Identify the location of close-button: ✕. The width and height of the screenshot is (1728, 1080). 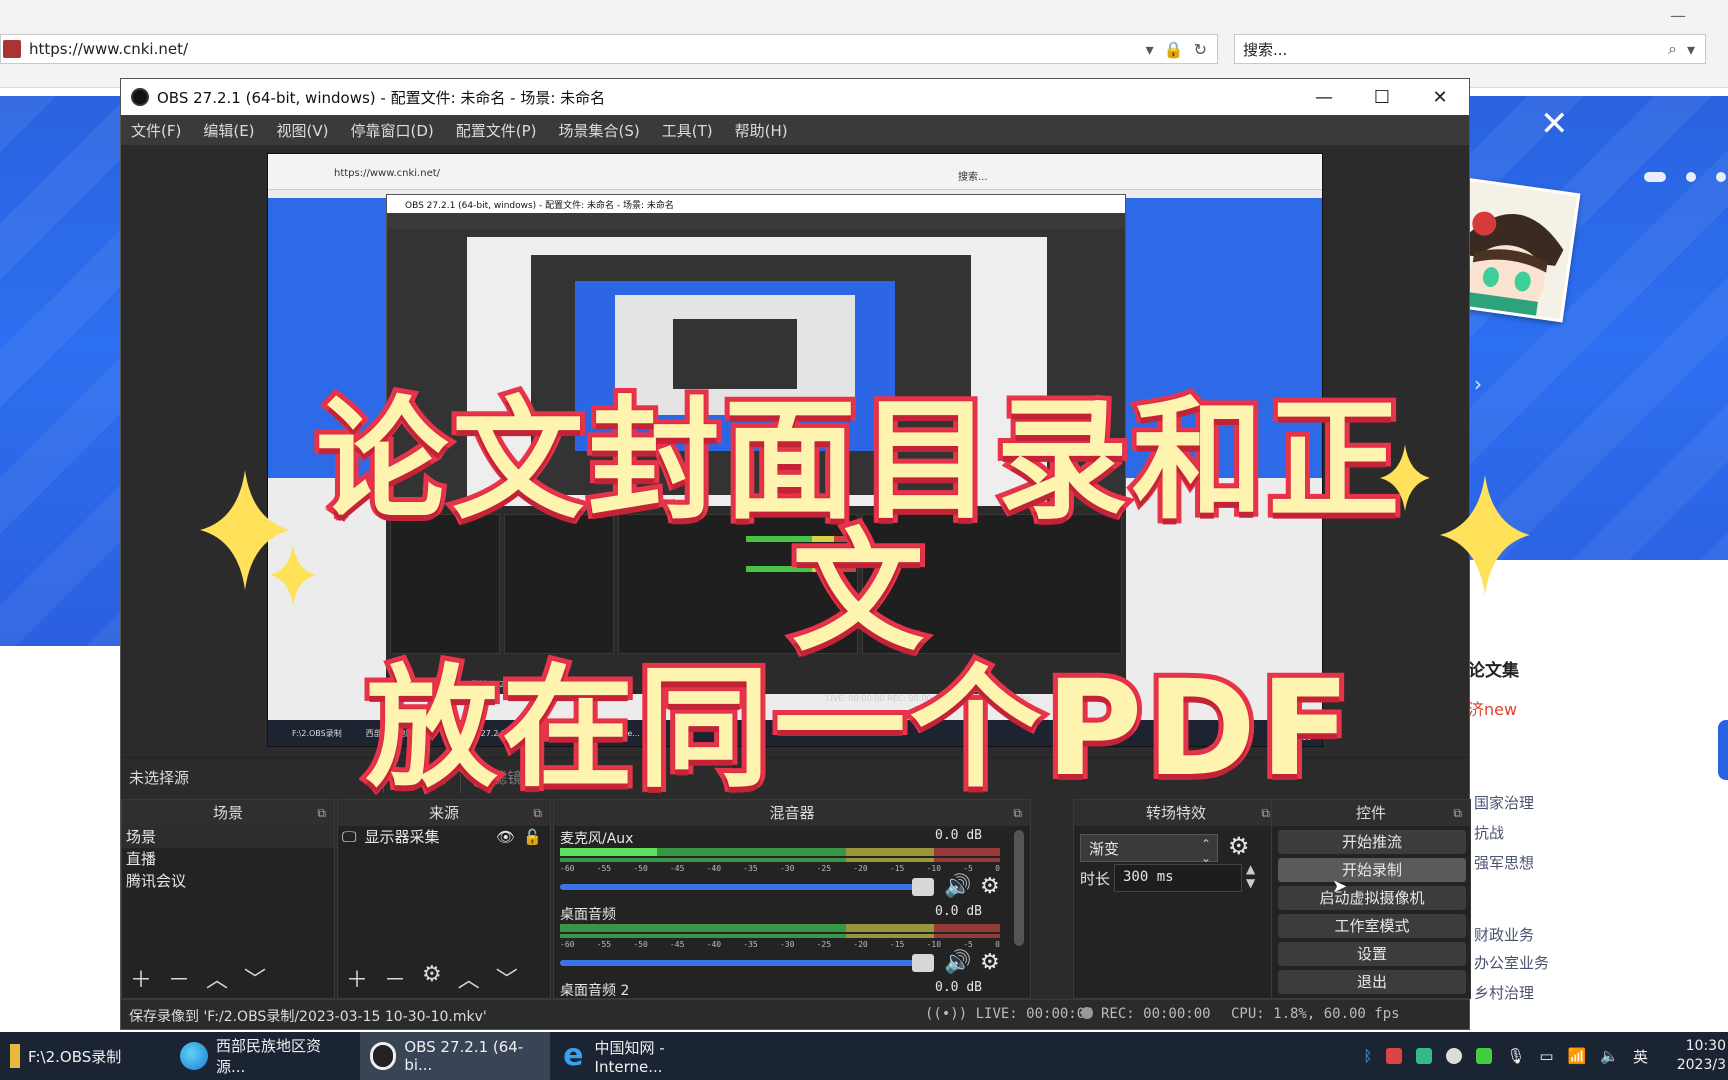
(1440, 97).